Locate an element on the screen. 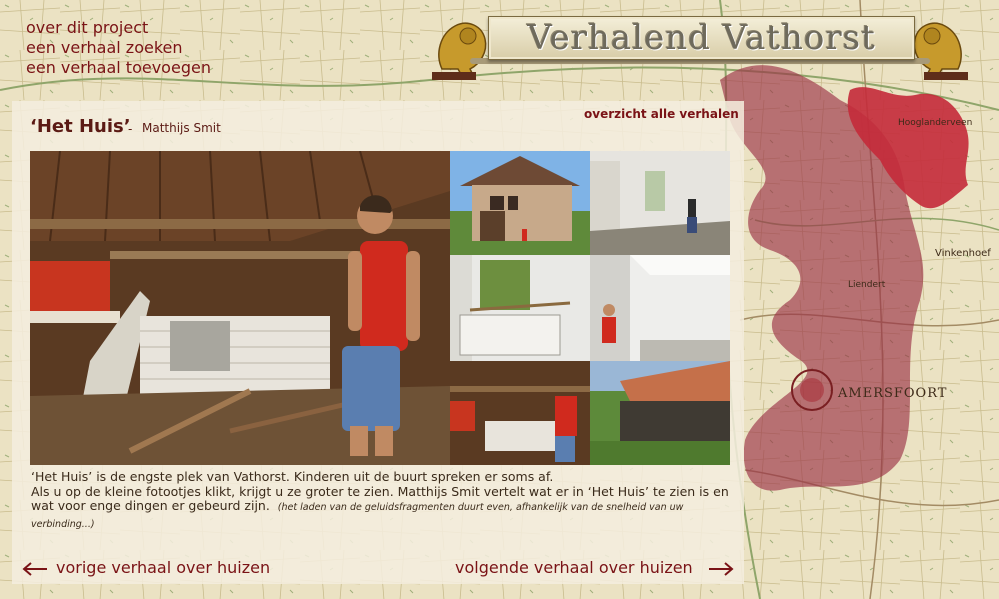 The height and width of the screenshot is (599, 999). story-author: Matthijs Smit is located at coordinates (181, 128).